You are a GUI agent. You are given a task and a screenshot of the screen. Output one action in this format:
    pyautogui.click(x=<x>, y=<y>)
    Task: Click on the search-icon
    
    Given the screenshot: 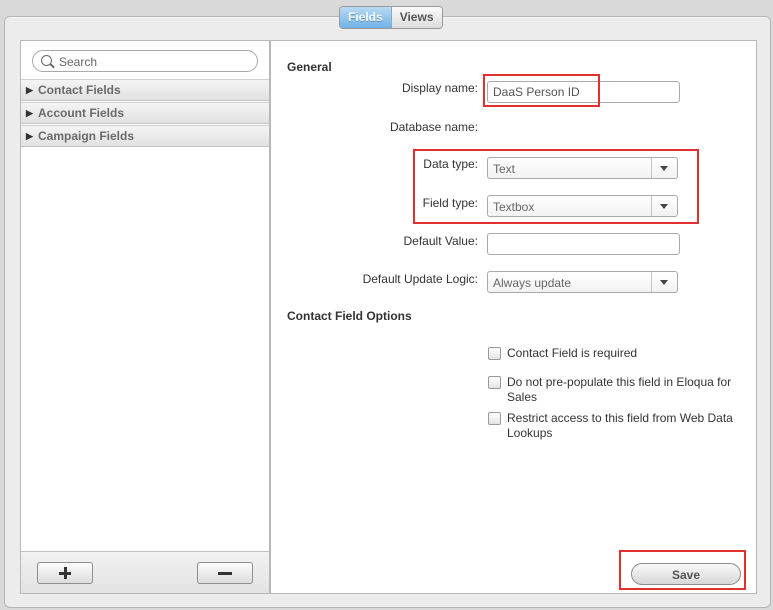 What is the action you would take?
    pyautogui.click(x=46, y=60)
    